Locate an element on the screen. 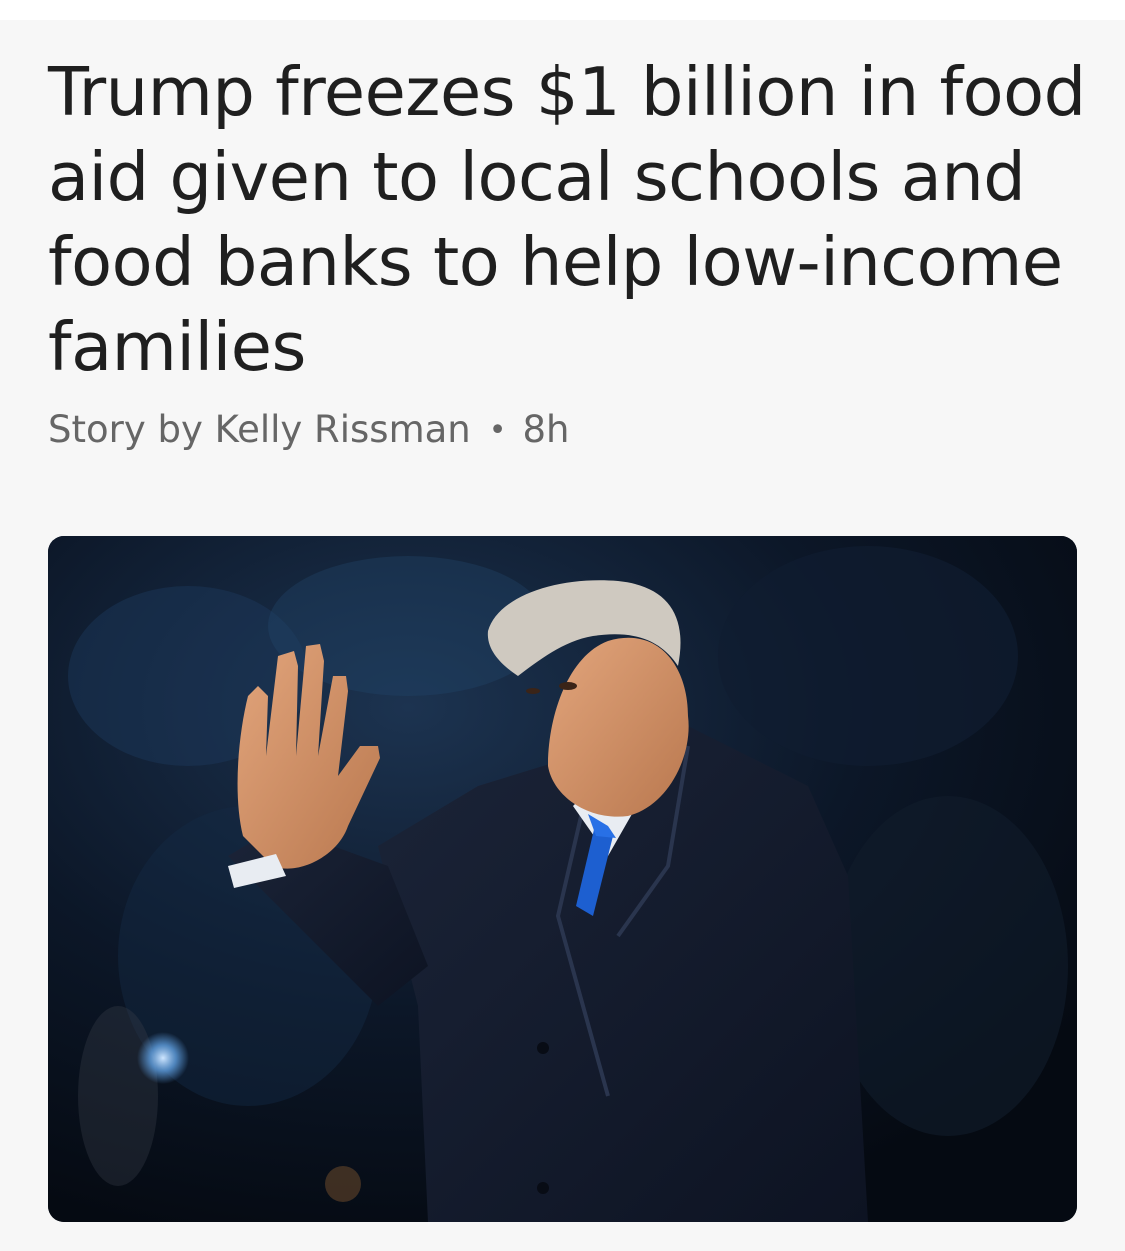  byline-age: 8h is located at coordinates (546, 429).